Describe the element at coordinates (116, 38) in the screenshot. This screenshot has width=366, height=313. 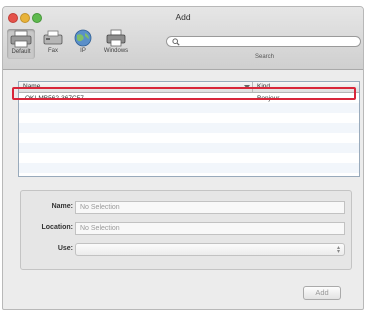
I see `windows-printer-icon` at that location.